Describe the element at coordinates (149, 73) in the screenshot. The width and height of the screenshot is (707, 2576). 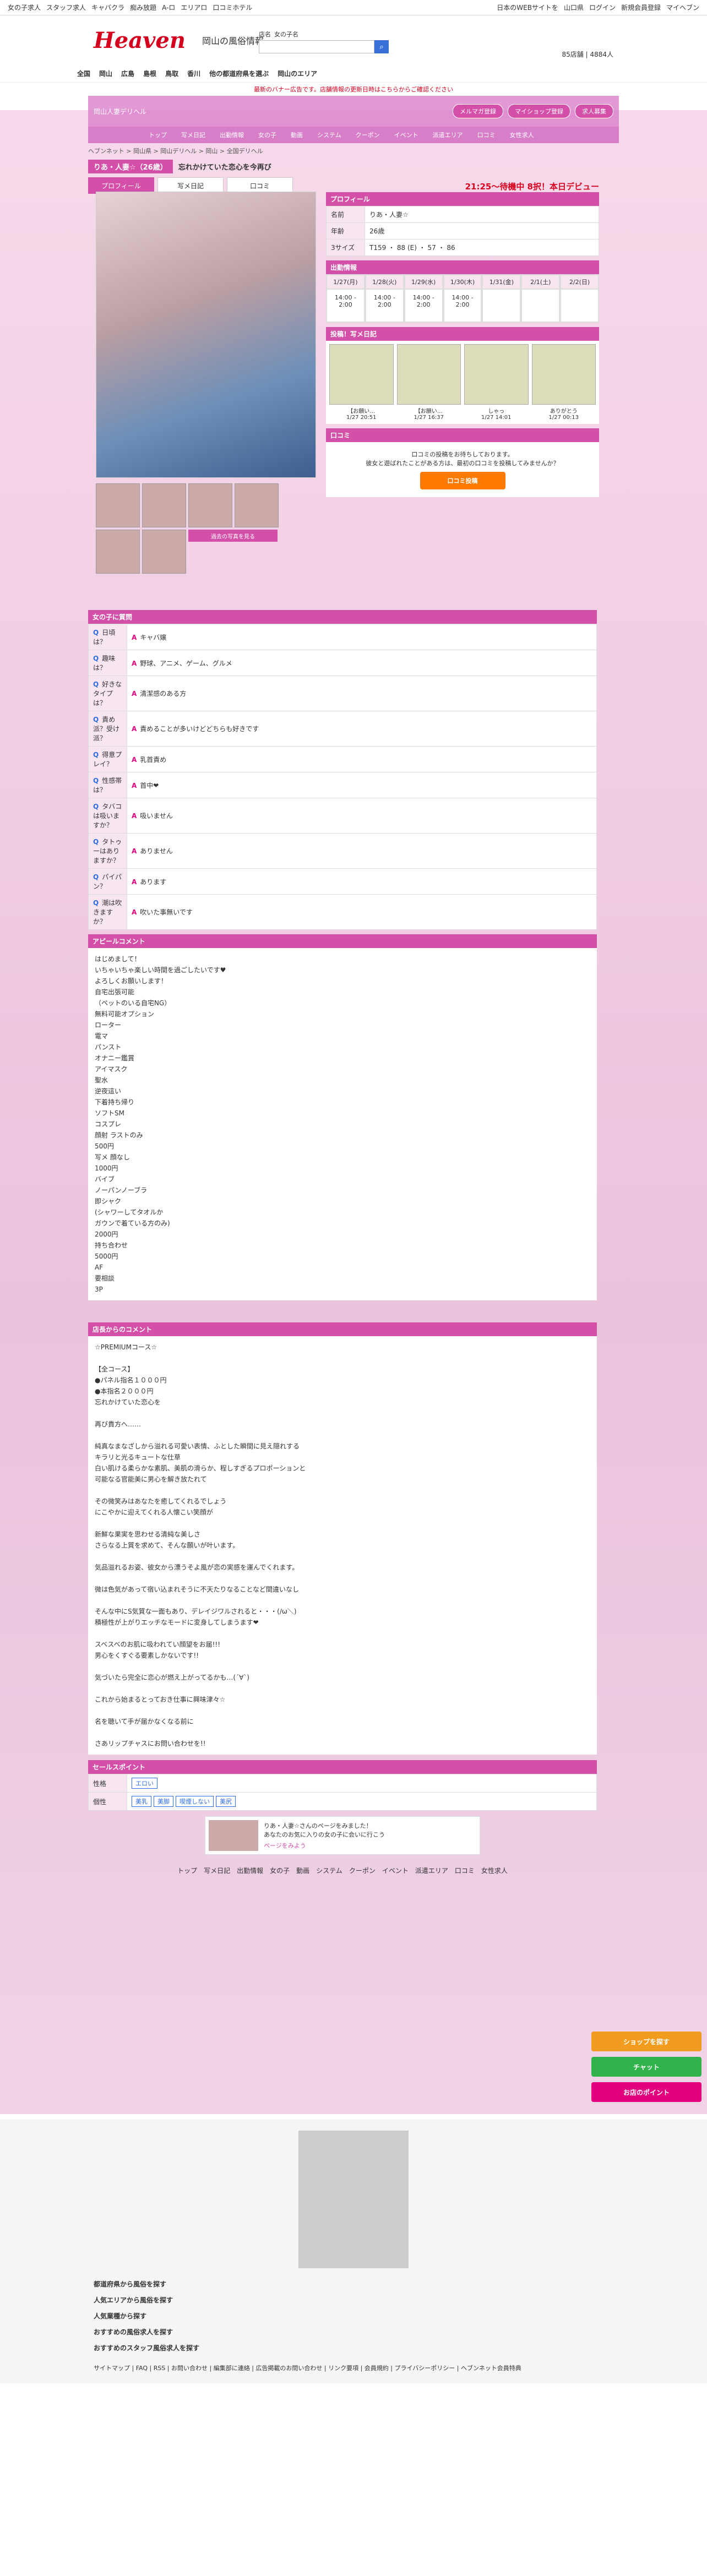
I see `nav-item: 島根` at that location.